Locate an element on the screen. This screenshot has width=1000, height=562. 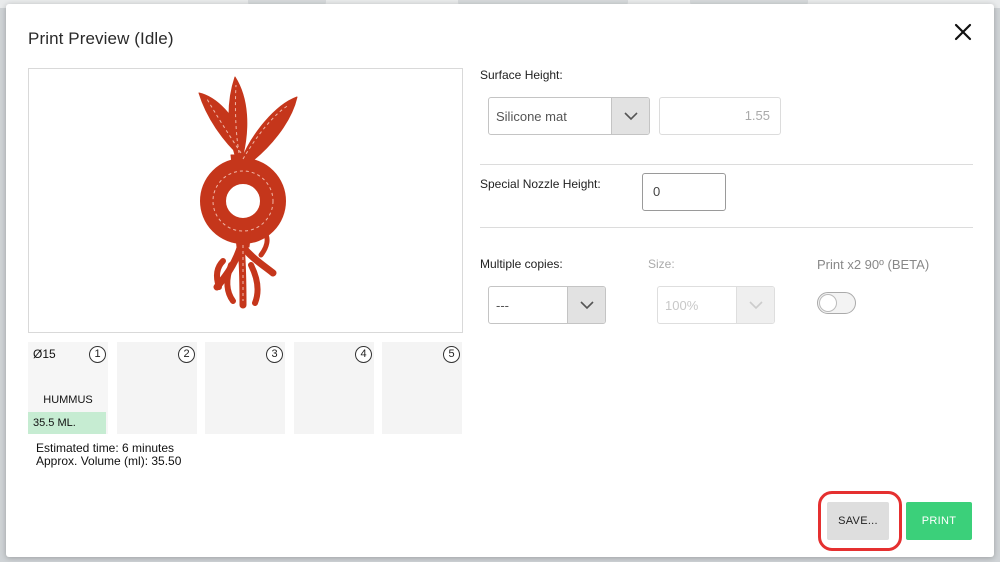
rotate-print-label: Print x2 90º (BETA) is located at coordinates (873, 264).